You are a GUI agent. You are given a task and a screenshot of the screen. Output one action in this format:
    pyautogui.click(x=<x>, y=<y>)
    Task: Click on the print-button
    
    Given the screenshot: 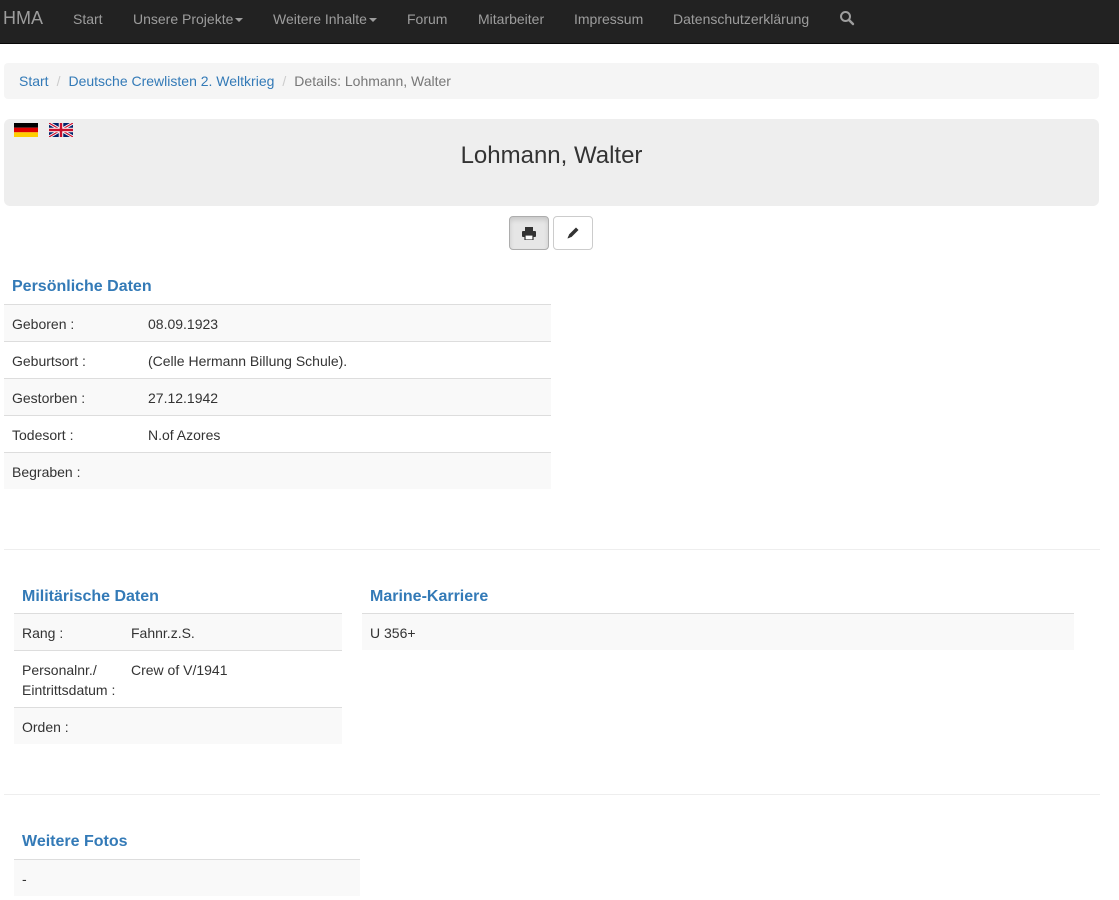 What is the action you would take?
    pyautogui.click(x=529, y=233)
    